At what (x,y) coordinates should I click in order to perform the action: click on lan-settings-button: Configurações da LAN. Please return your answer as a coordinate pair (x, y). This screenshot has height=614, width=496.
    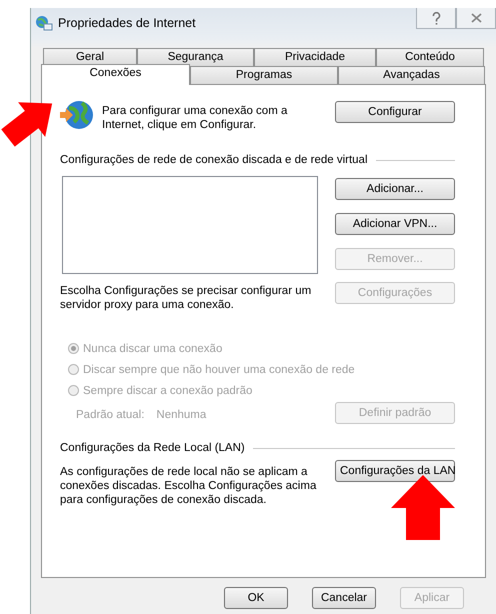
    Looking at the image, I should click on (395, 471).